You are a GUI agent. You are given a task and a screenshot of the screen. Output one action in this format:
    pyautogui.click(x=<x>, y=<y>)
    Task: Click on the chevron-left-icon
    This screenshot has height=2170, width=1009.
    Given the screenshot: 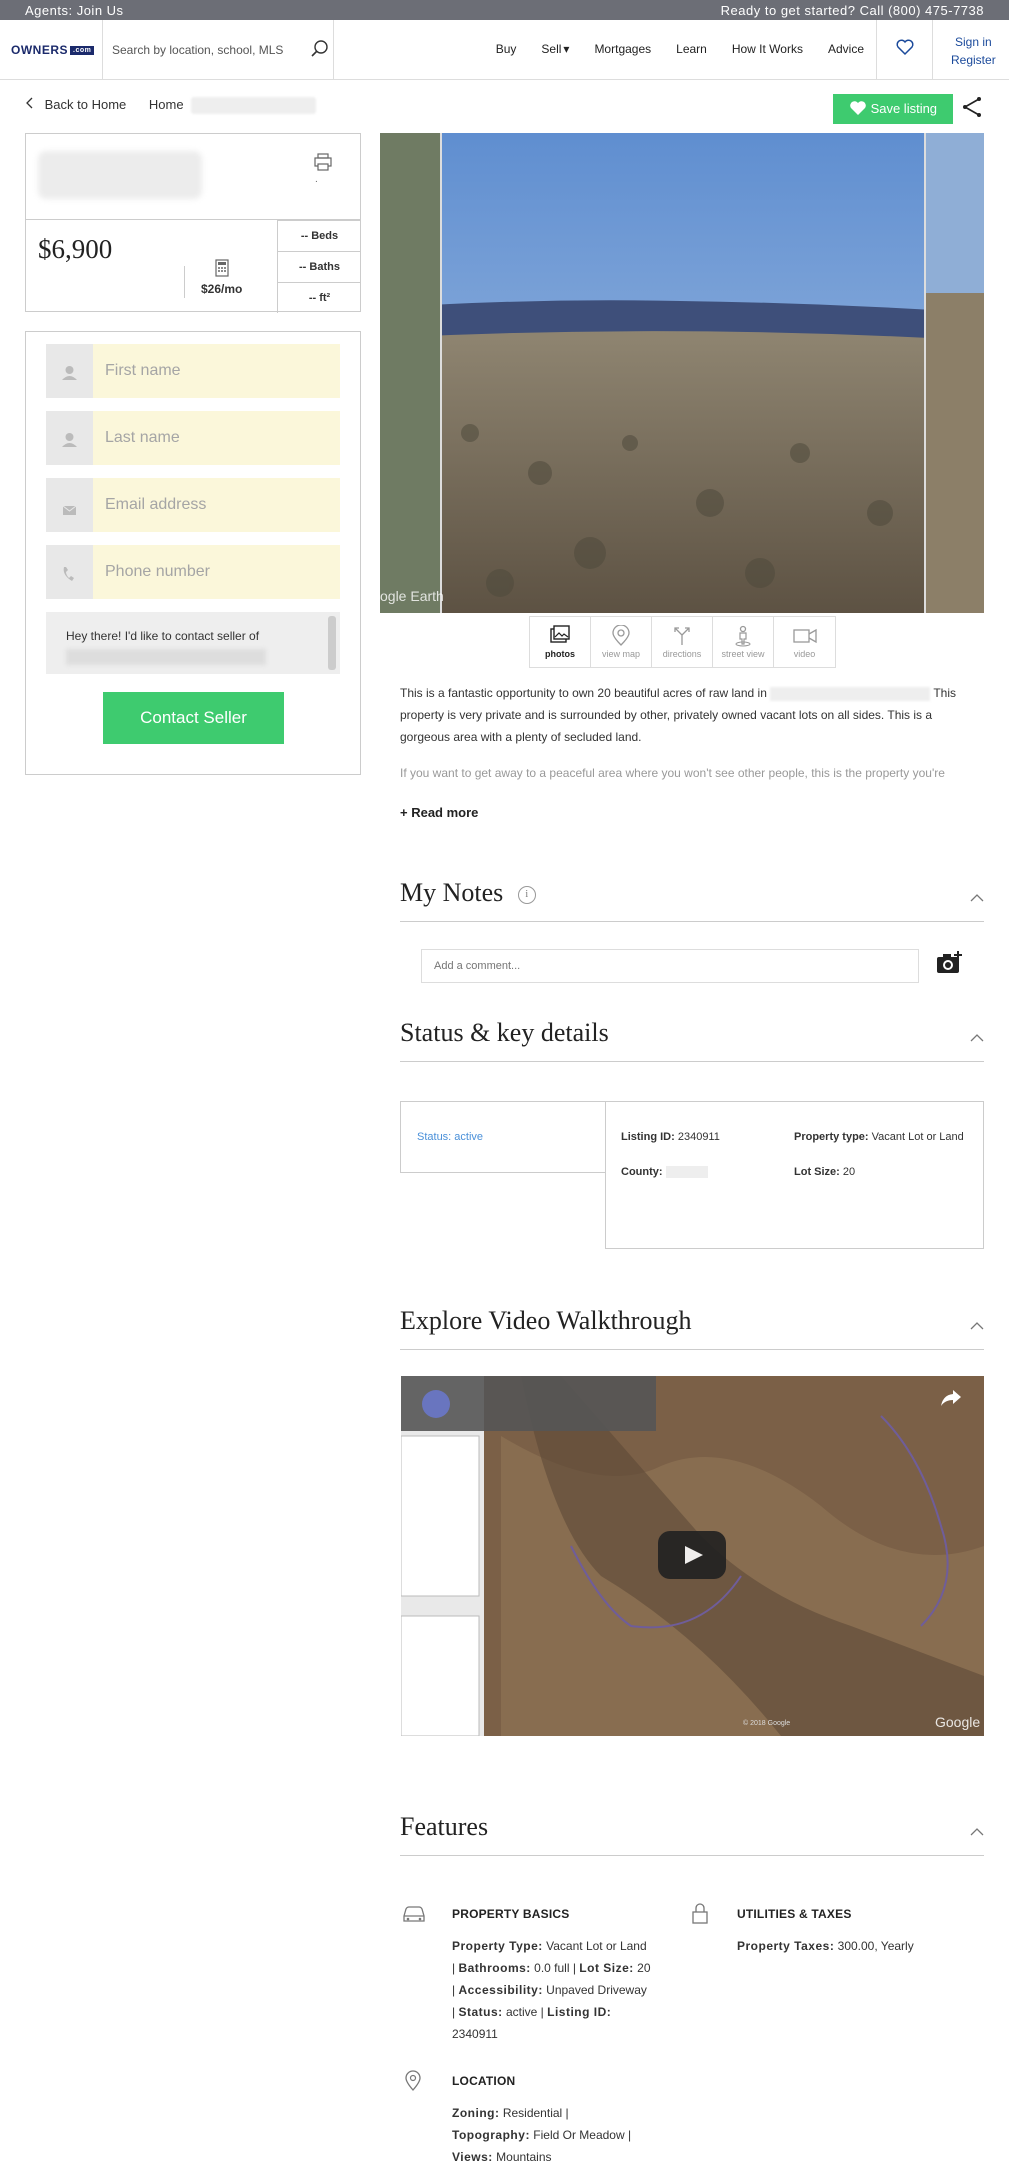 What is the action you would take?
    pyautogui.click(x=32, y=104)
    